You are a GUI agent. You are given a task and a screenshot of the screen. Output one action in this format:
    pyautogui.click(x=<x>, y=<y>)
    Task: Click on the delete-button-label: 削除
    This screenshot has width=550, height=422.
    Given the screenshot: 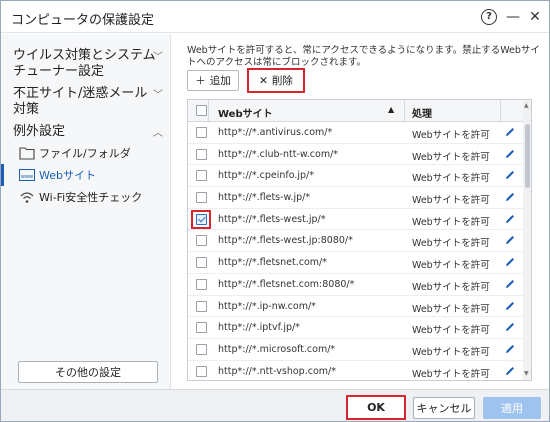 What is the action you would take?
    pyautogui.click(x=282, y=81)
    